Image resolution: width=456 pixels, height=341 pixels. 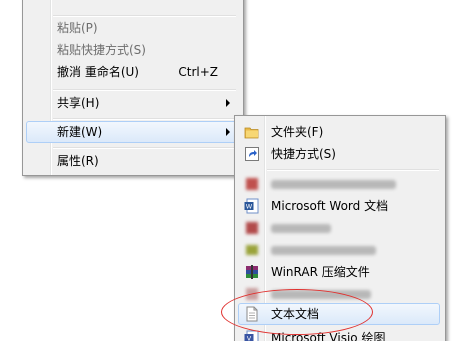 I want to click on menu-item-share: 共享(H), so click(x=132, y=103).